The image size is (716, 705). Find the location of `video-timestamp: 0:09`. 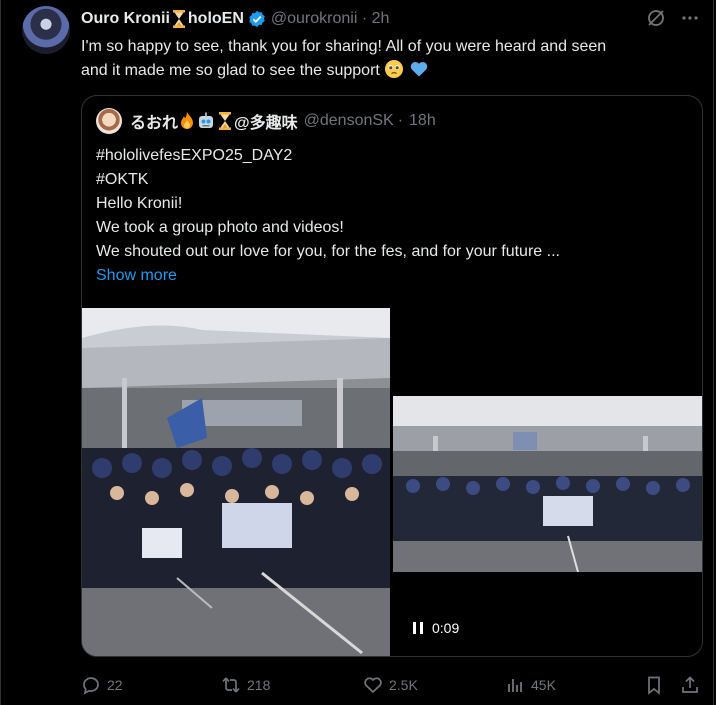

video-timestamp: 0:09 is located at coordinates (446, 628).